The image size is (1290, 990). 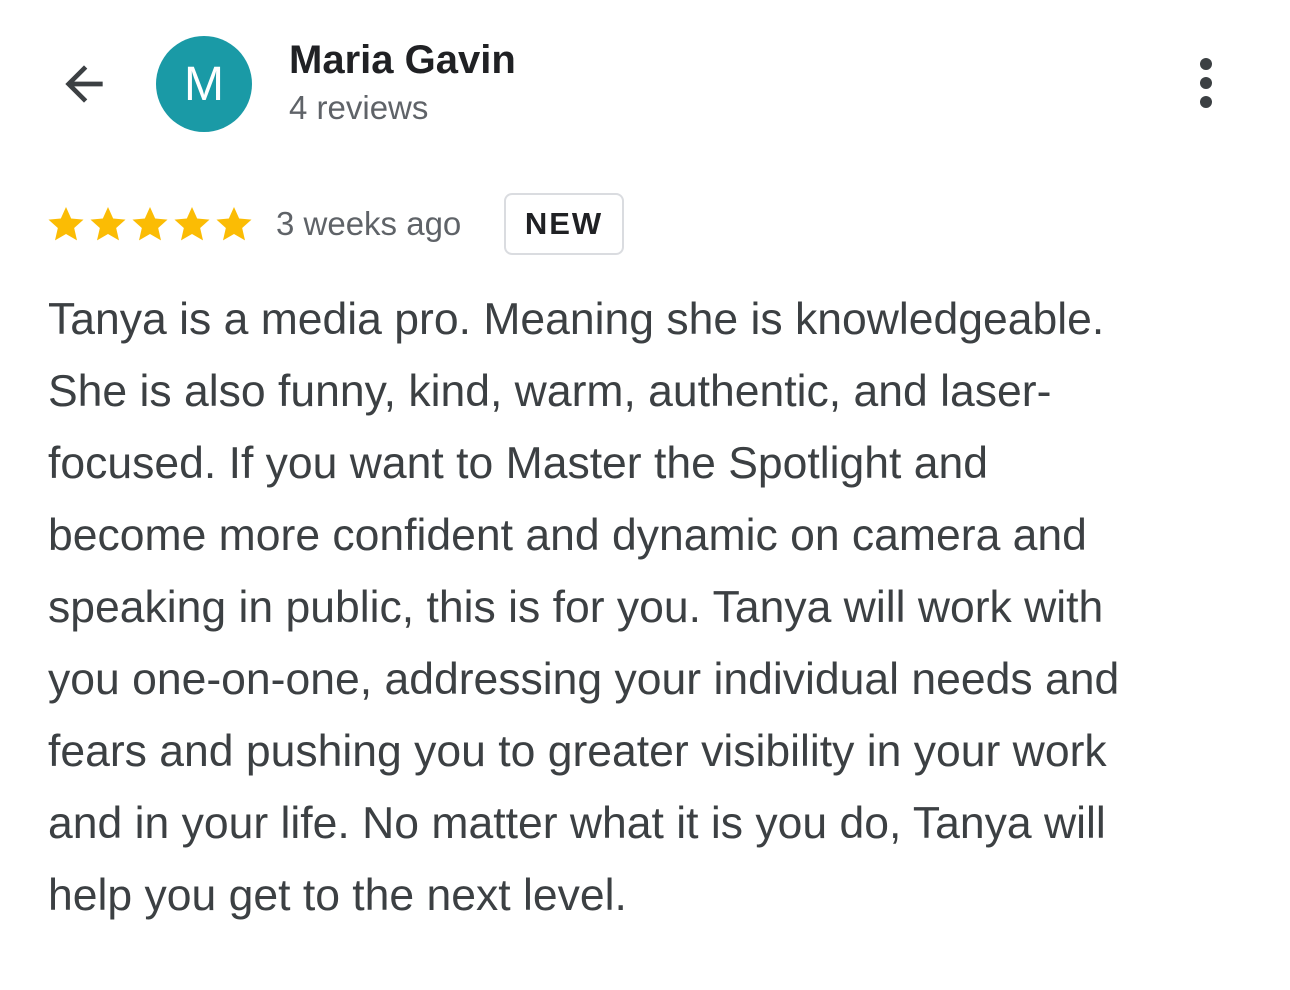 What do you see at coordinates (402, 60) in the screenshot?
I see `reviewer-name: Maria Gavin` at bounding box center [402, 60].